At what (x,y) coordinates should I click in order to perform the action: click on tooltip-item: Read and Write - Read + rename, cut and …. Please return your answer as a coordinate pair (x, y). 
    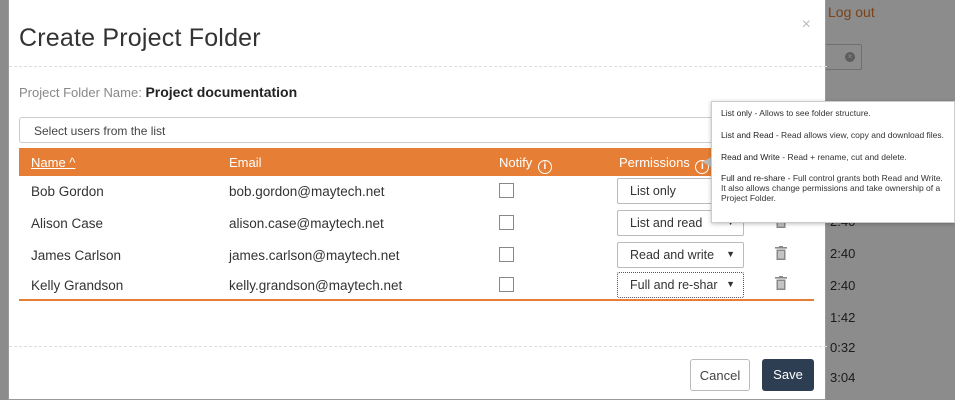
    Looking at the image, I should click on (834, 157).